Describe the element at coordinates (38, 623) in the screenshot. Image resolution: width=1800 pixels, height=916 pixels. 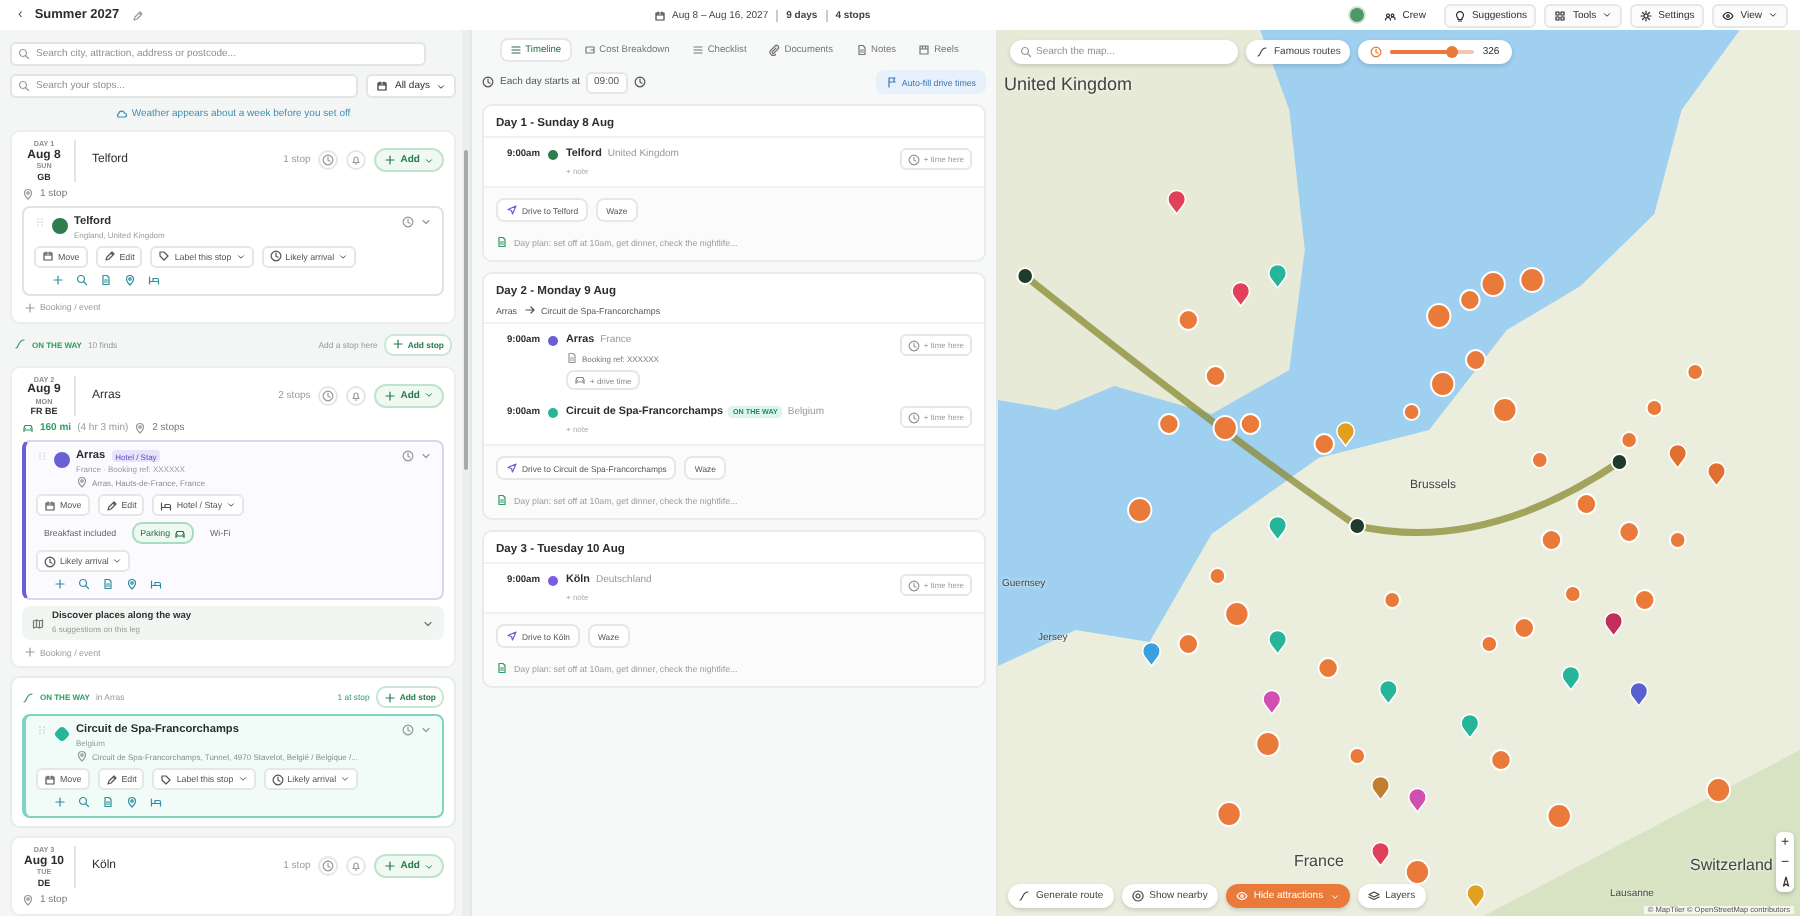
I see `map-icon` at that location.